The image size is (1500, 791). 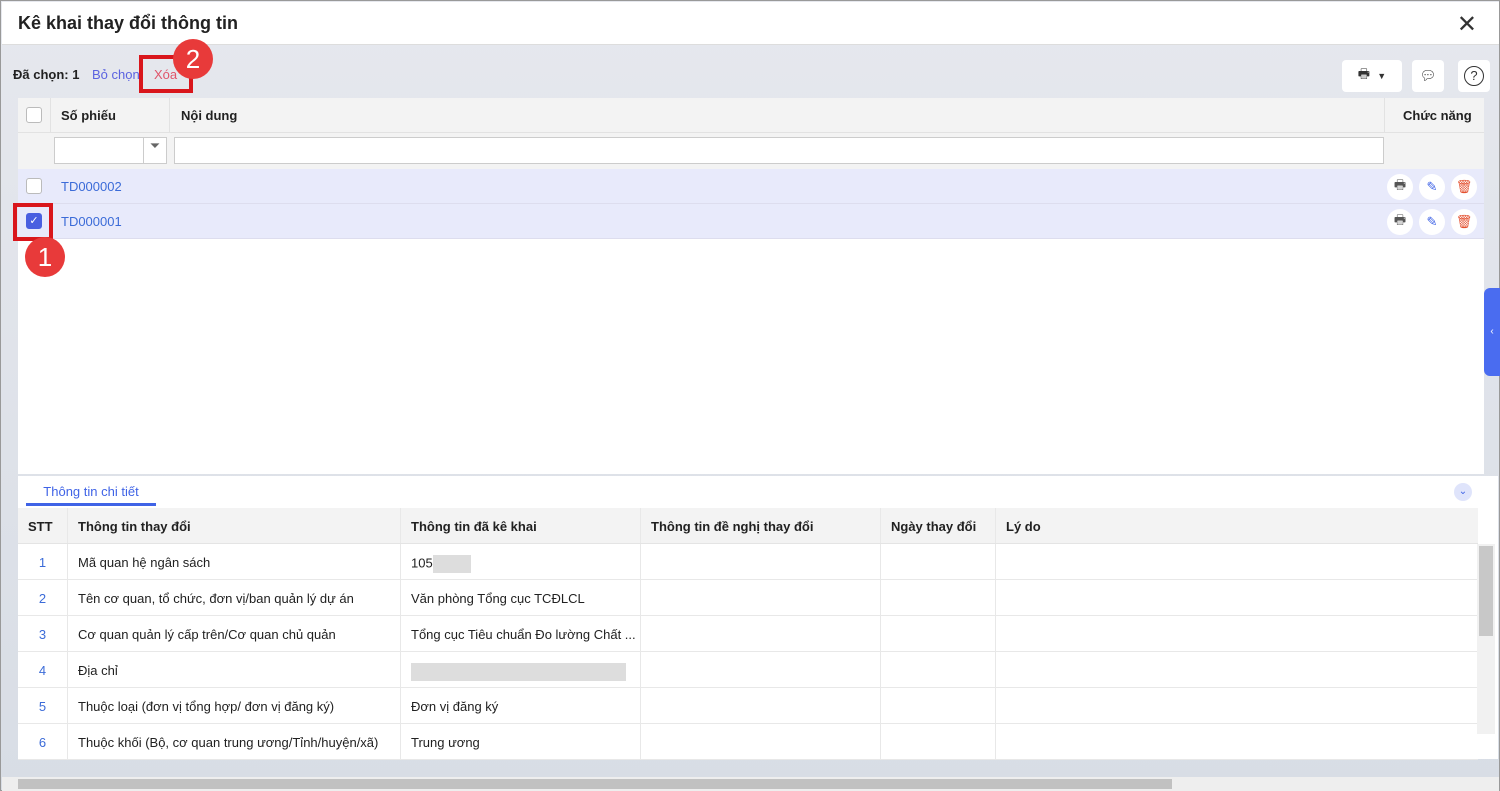 What do you see at coordinates (234, 669) in the screenshot?
I see `field-name: Địa chỉ` at bounding box center [234, 669].